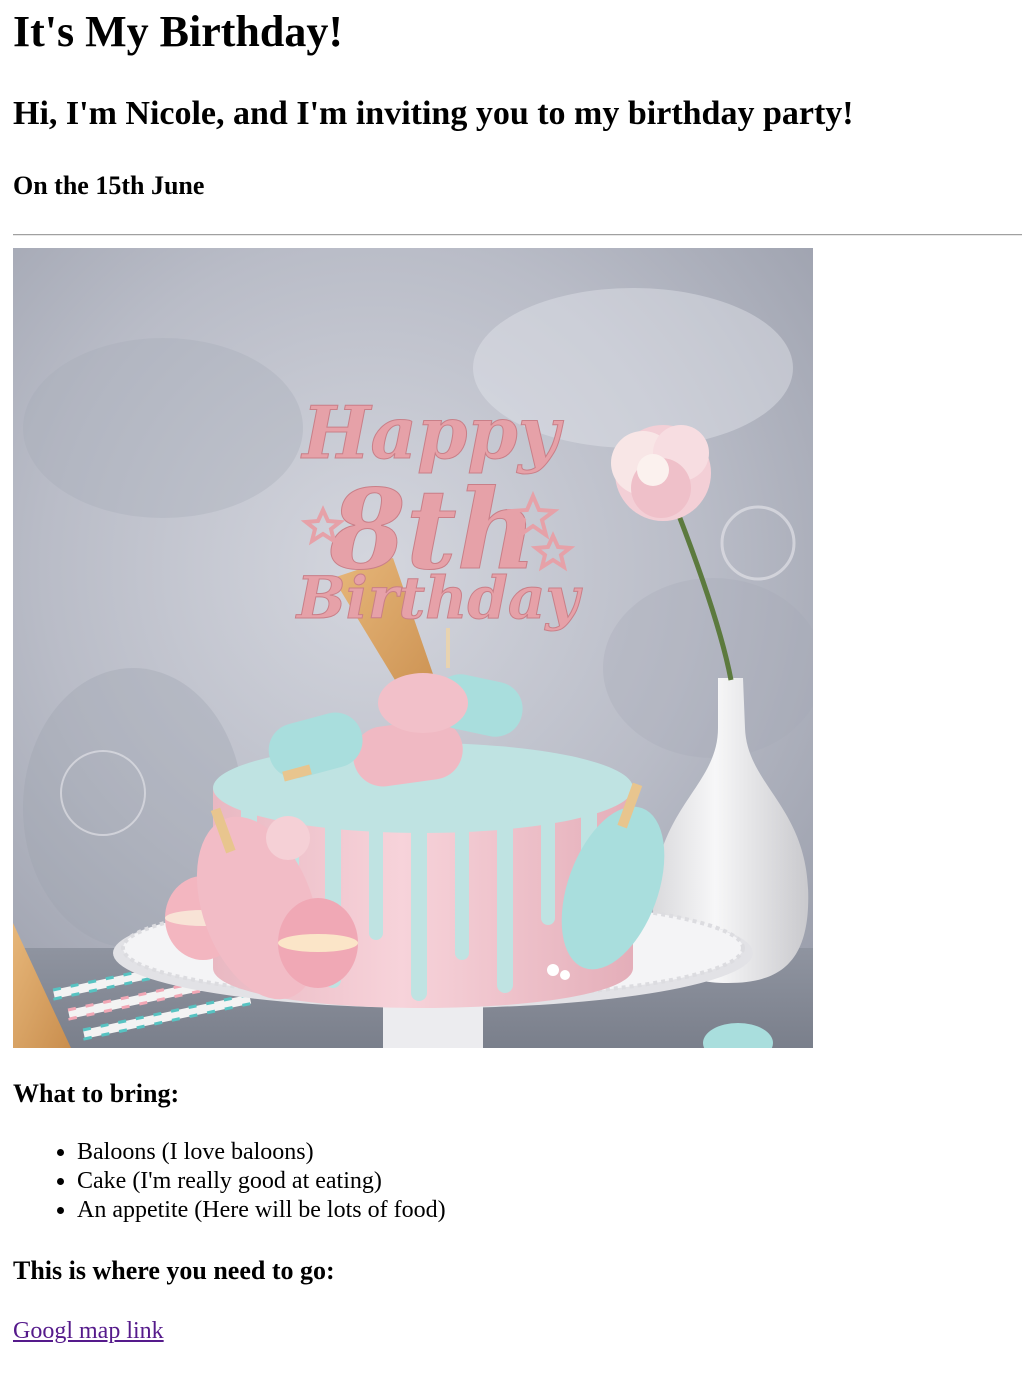  I want to click on party-date: On the 15th June, so click(109, 185).